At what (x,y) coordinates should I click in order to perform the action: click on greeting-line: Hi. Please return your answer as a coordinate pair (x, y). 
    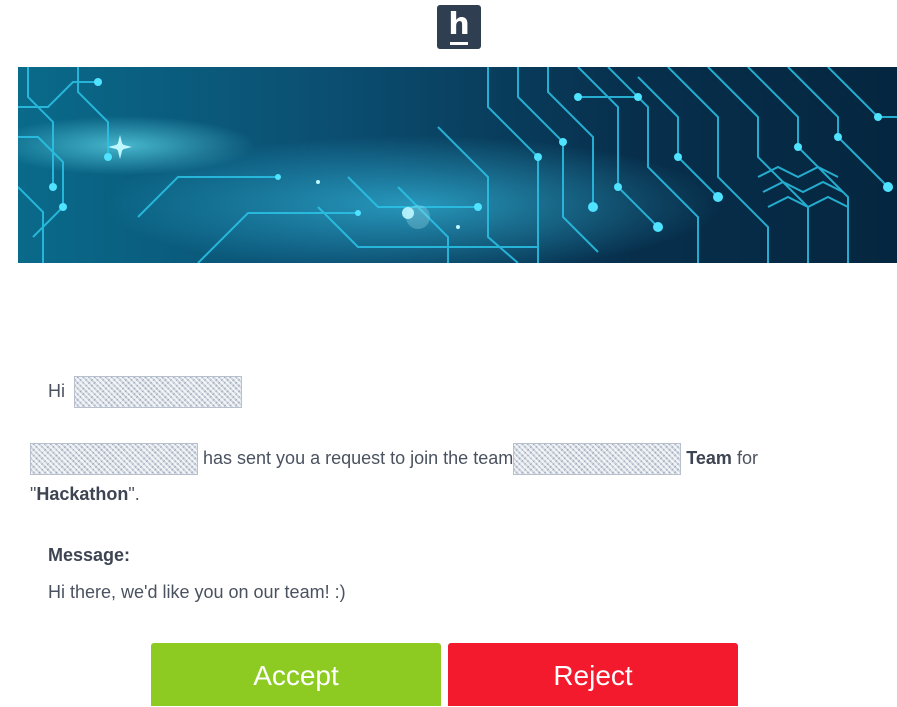
    Looking at the image, I should click on (145, 392).